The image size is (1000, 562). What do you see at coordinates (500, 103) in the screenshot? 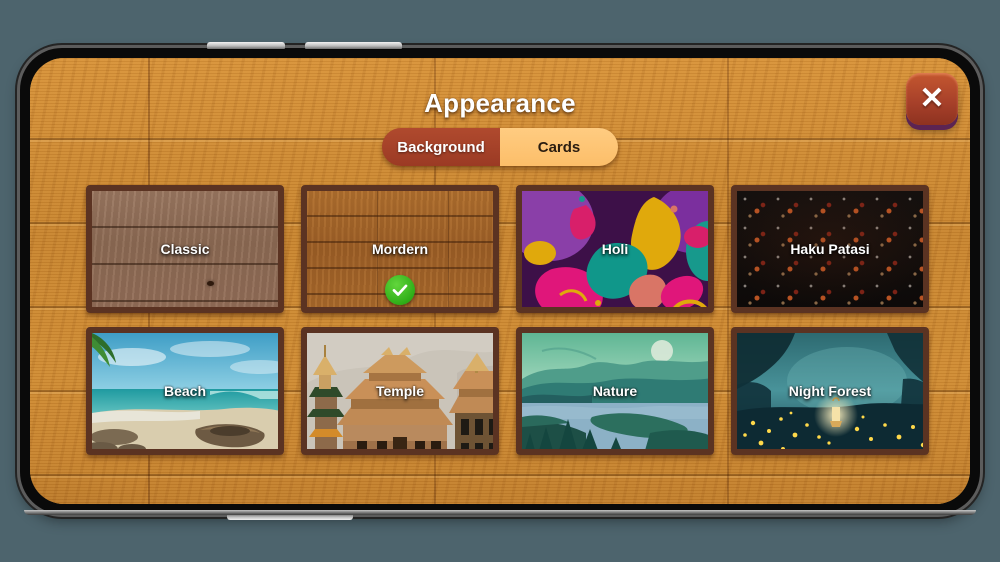
I see `page-title: Appearance` at bounding box center [500, 103].